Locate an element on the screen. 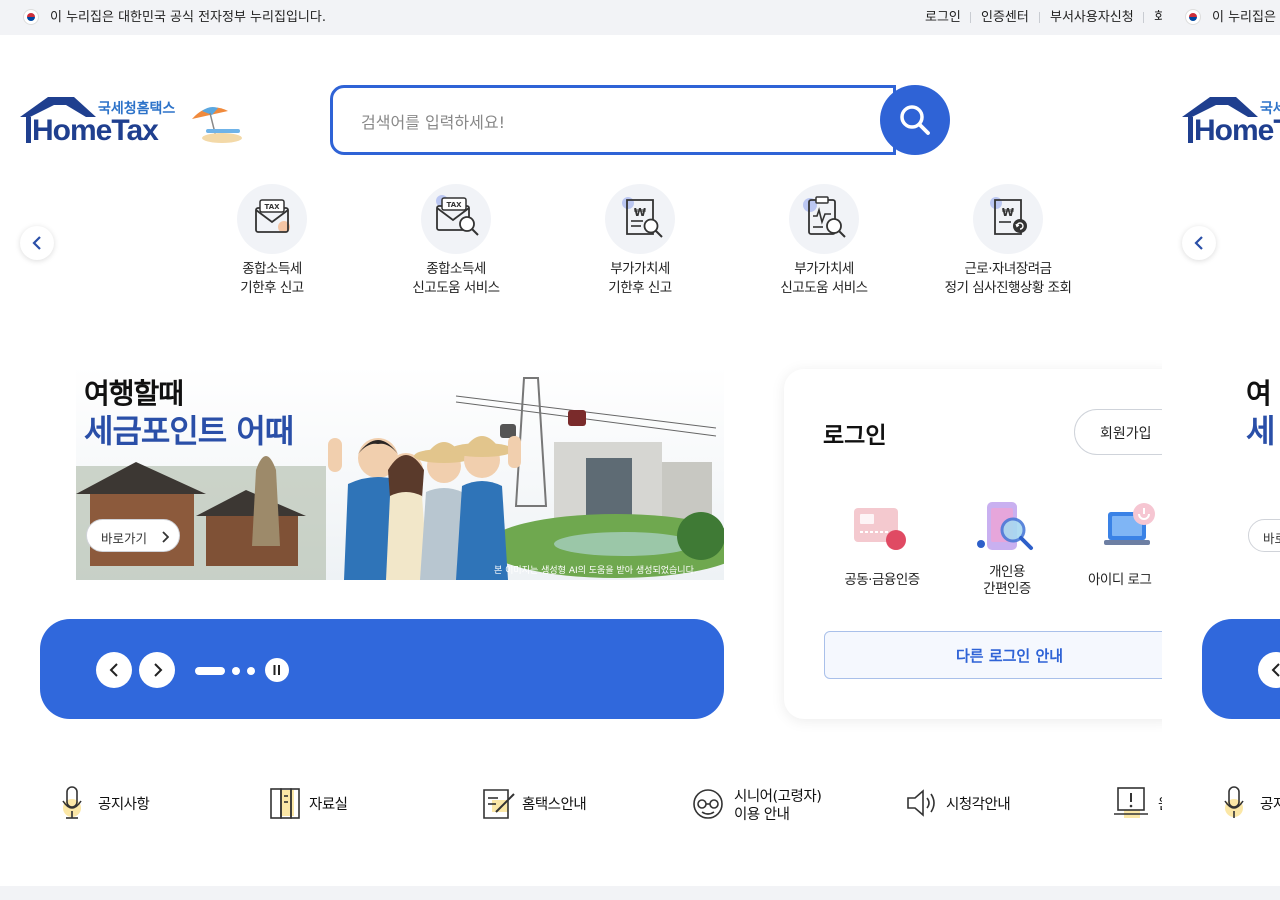 The height and width of the screenshot is (900, 1280). pause-icon is located at coordinates (276, 670).